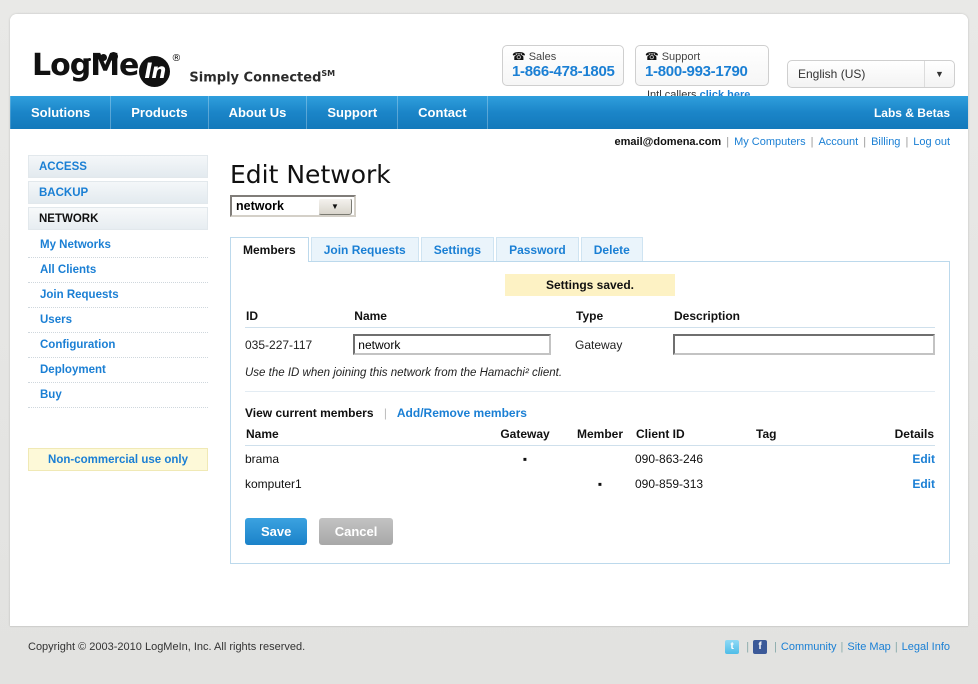 This screenshot has height=684, width=978. Describe the element at coordinates (624, 318) in the screenshot. I see `column-header-type: Type` at that location.